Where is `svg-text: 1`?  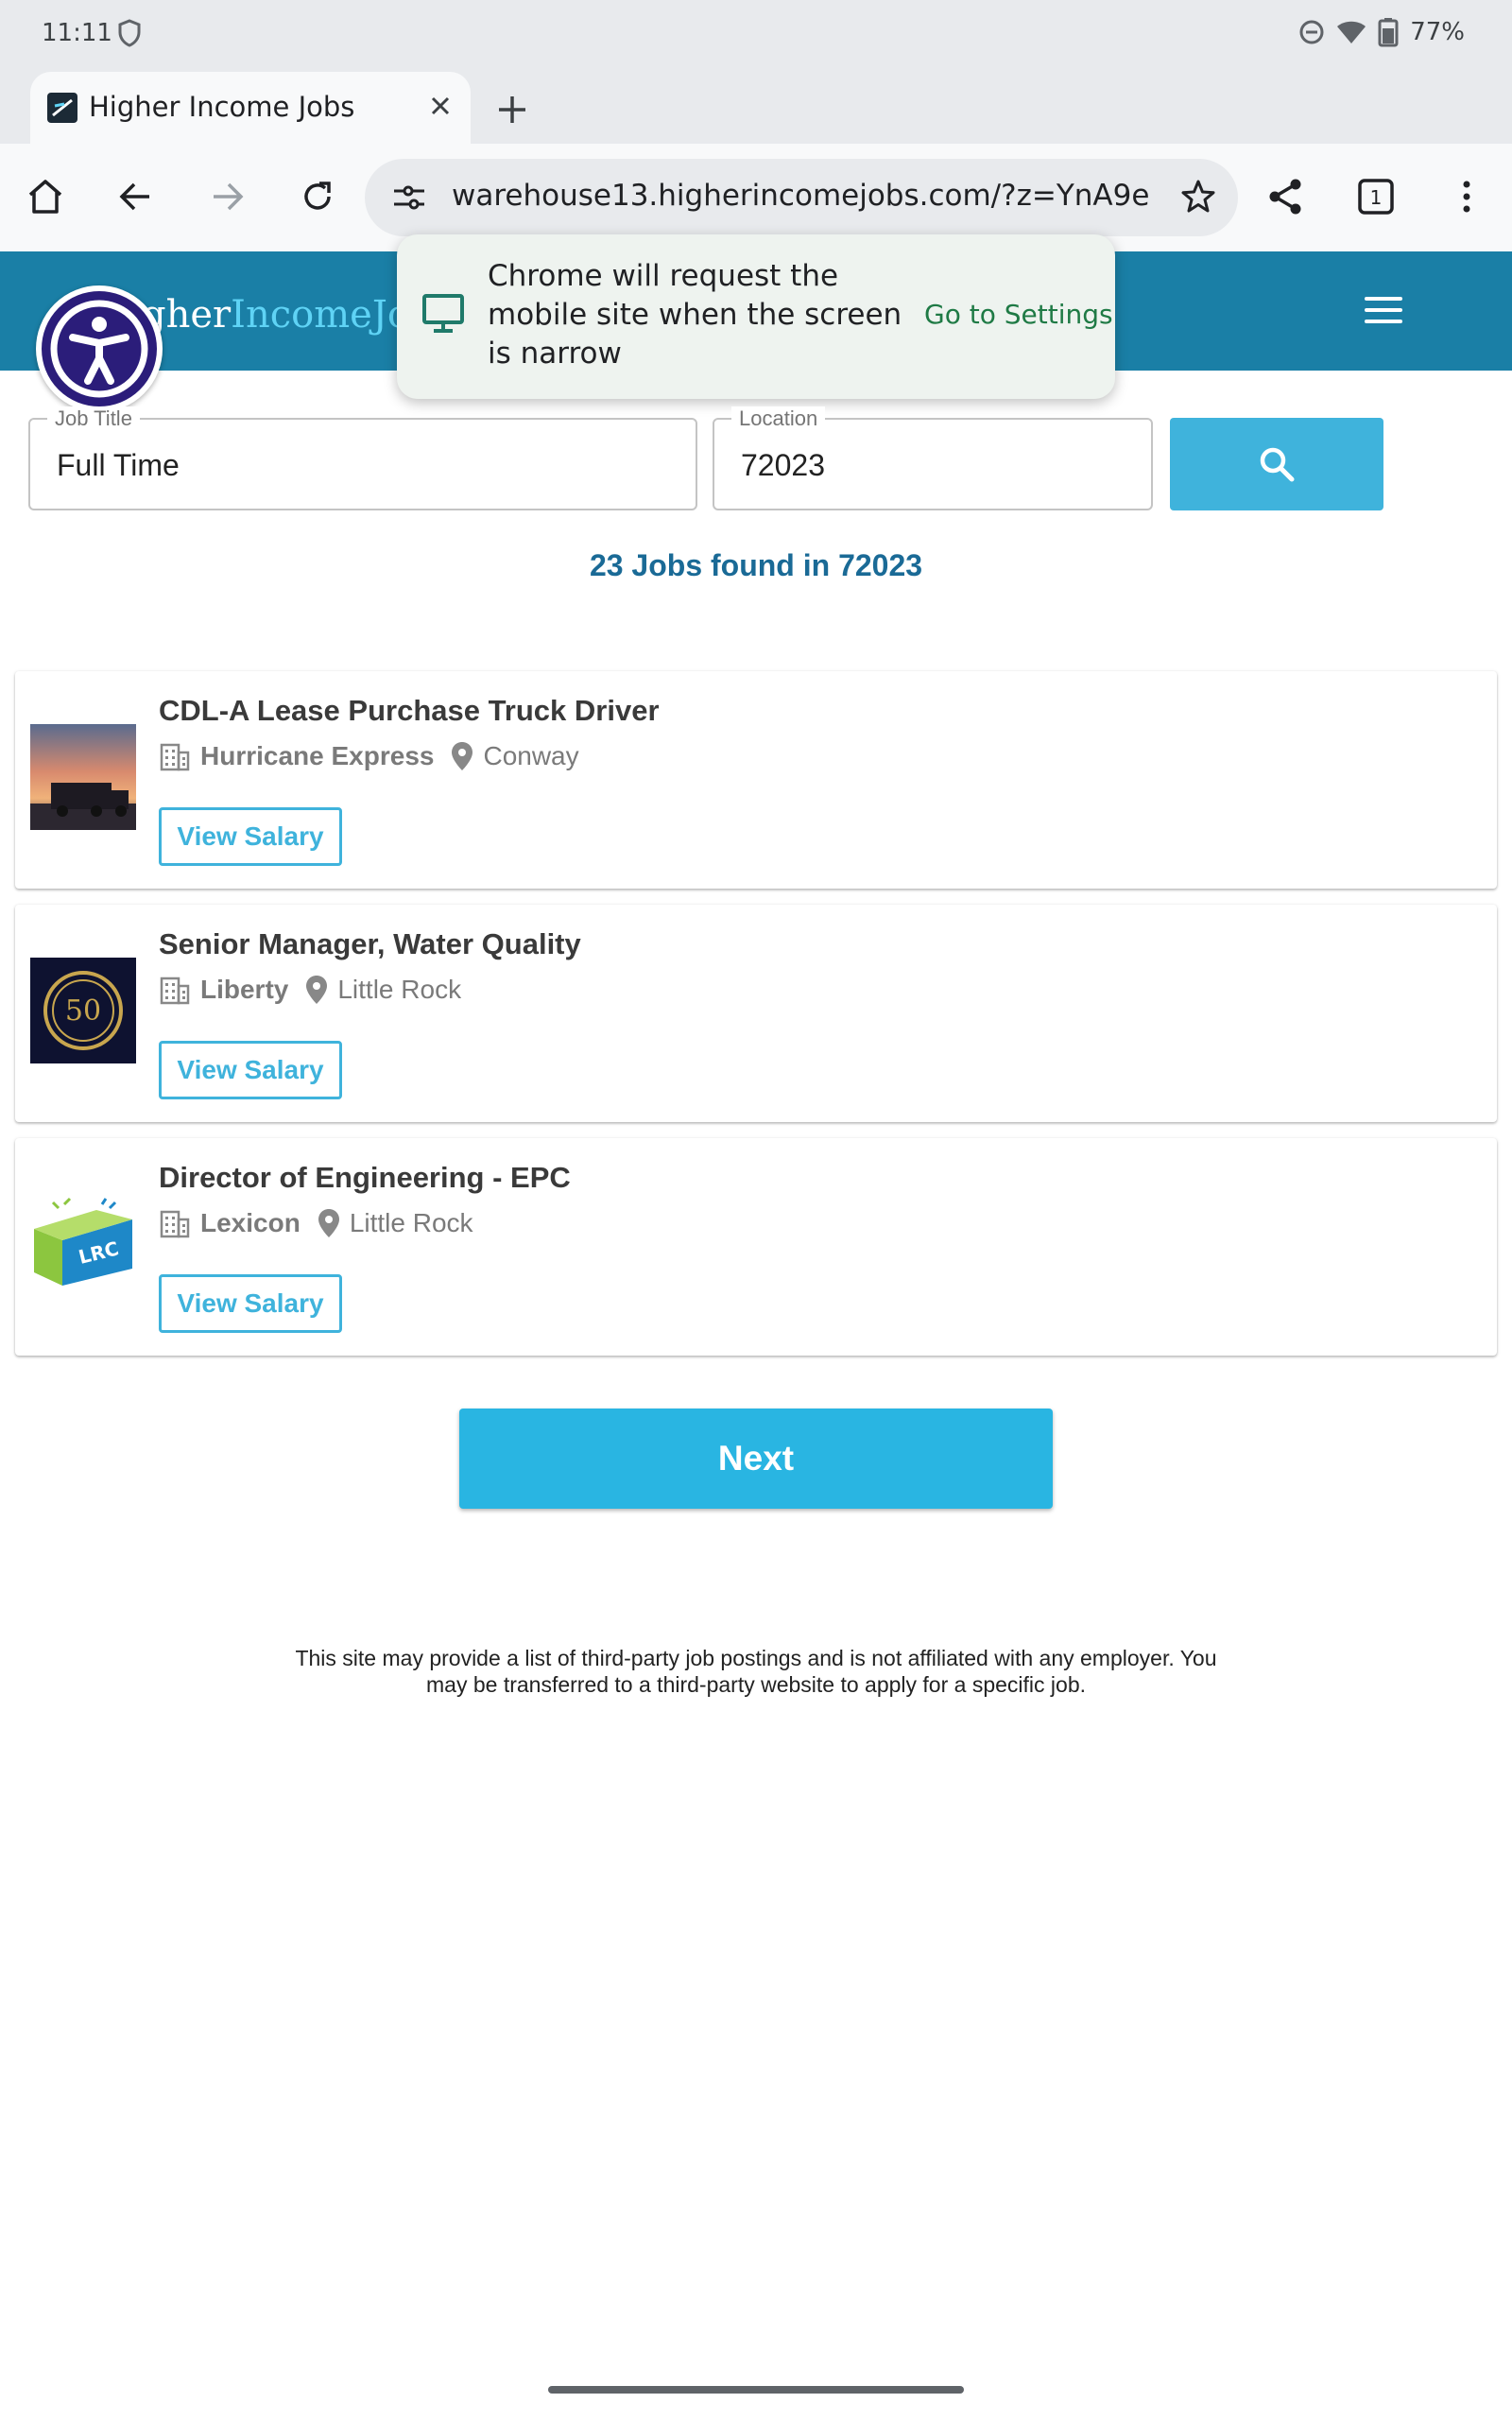 svg-text: 1 is located at coordinates (1376, 197).